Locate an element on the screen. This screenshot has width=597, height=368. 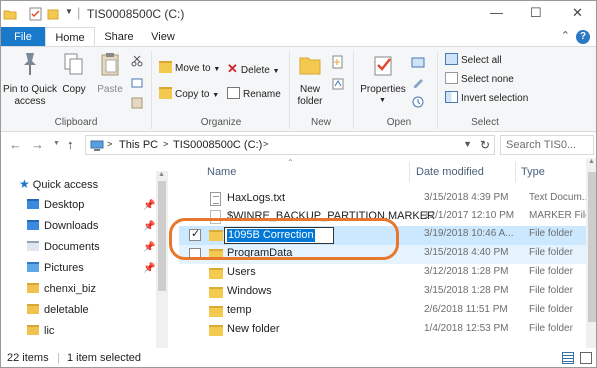
properties-icon is located at coordinates (383, 66).